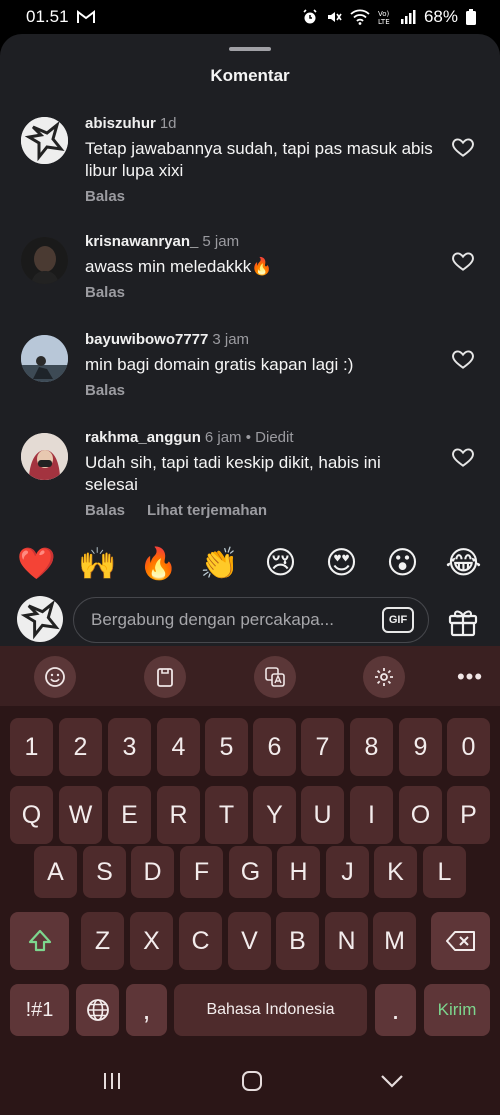  What do you see at coordinates (37, 563) in the screenshot?
I see `emoji-heart: ❤️` at bounding box center [37, 563].